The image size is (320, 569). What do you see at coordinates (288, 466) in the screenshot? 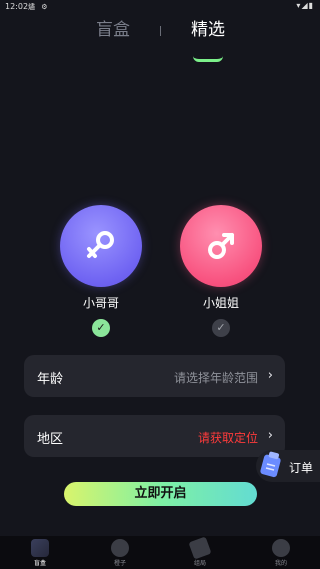
I see `order-floating-button: 订单` at bounding box center [288, 466].